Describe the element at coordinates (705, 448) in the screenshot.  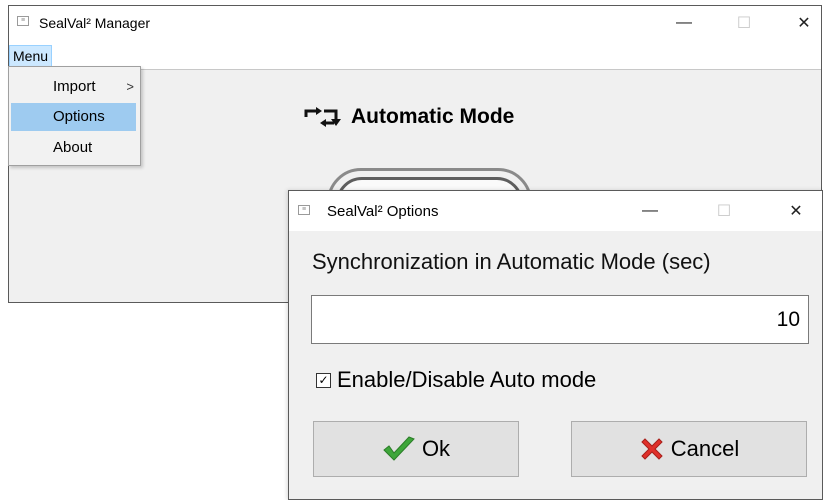
I see `cancel-button-label: Cancel` at that location.